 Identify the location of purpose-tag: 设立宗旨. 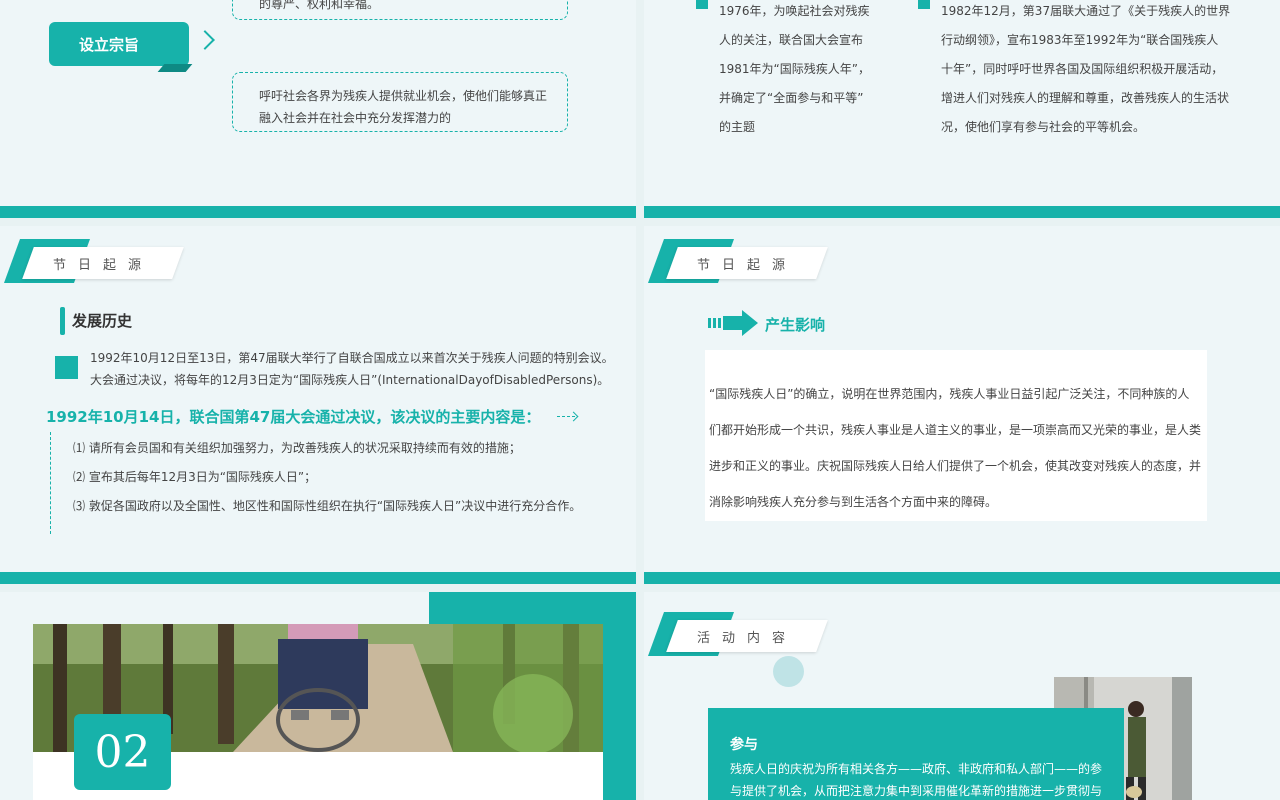
(119, 44).